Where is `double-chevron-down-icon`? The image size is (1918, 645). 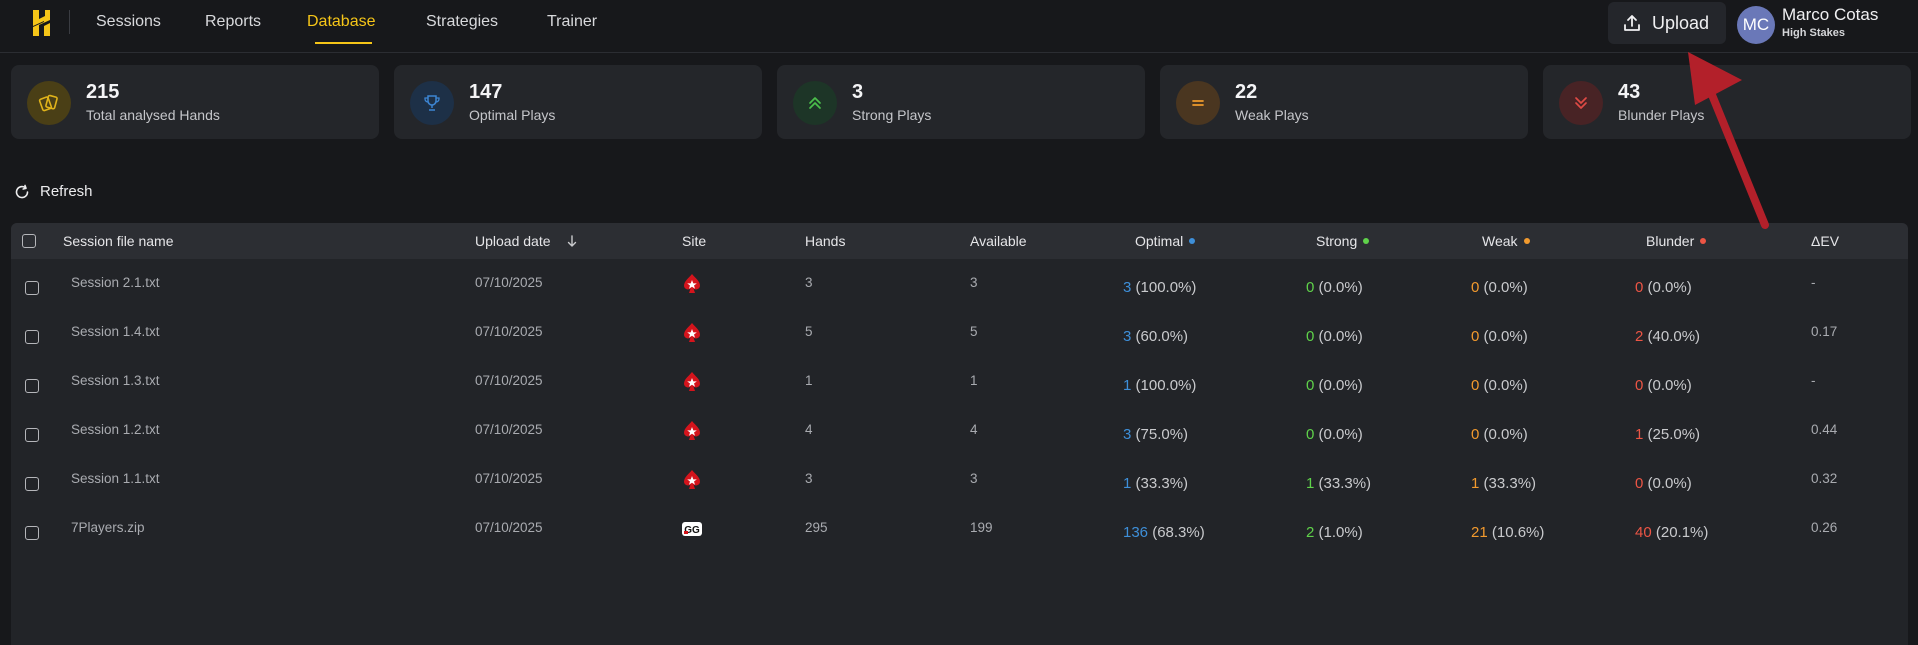
double-chevron-down-icon is located at coordinates (1581, 103).